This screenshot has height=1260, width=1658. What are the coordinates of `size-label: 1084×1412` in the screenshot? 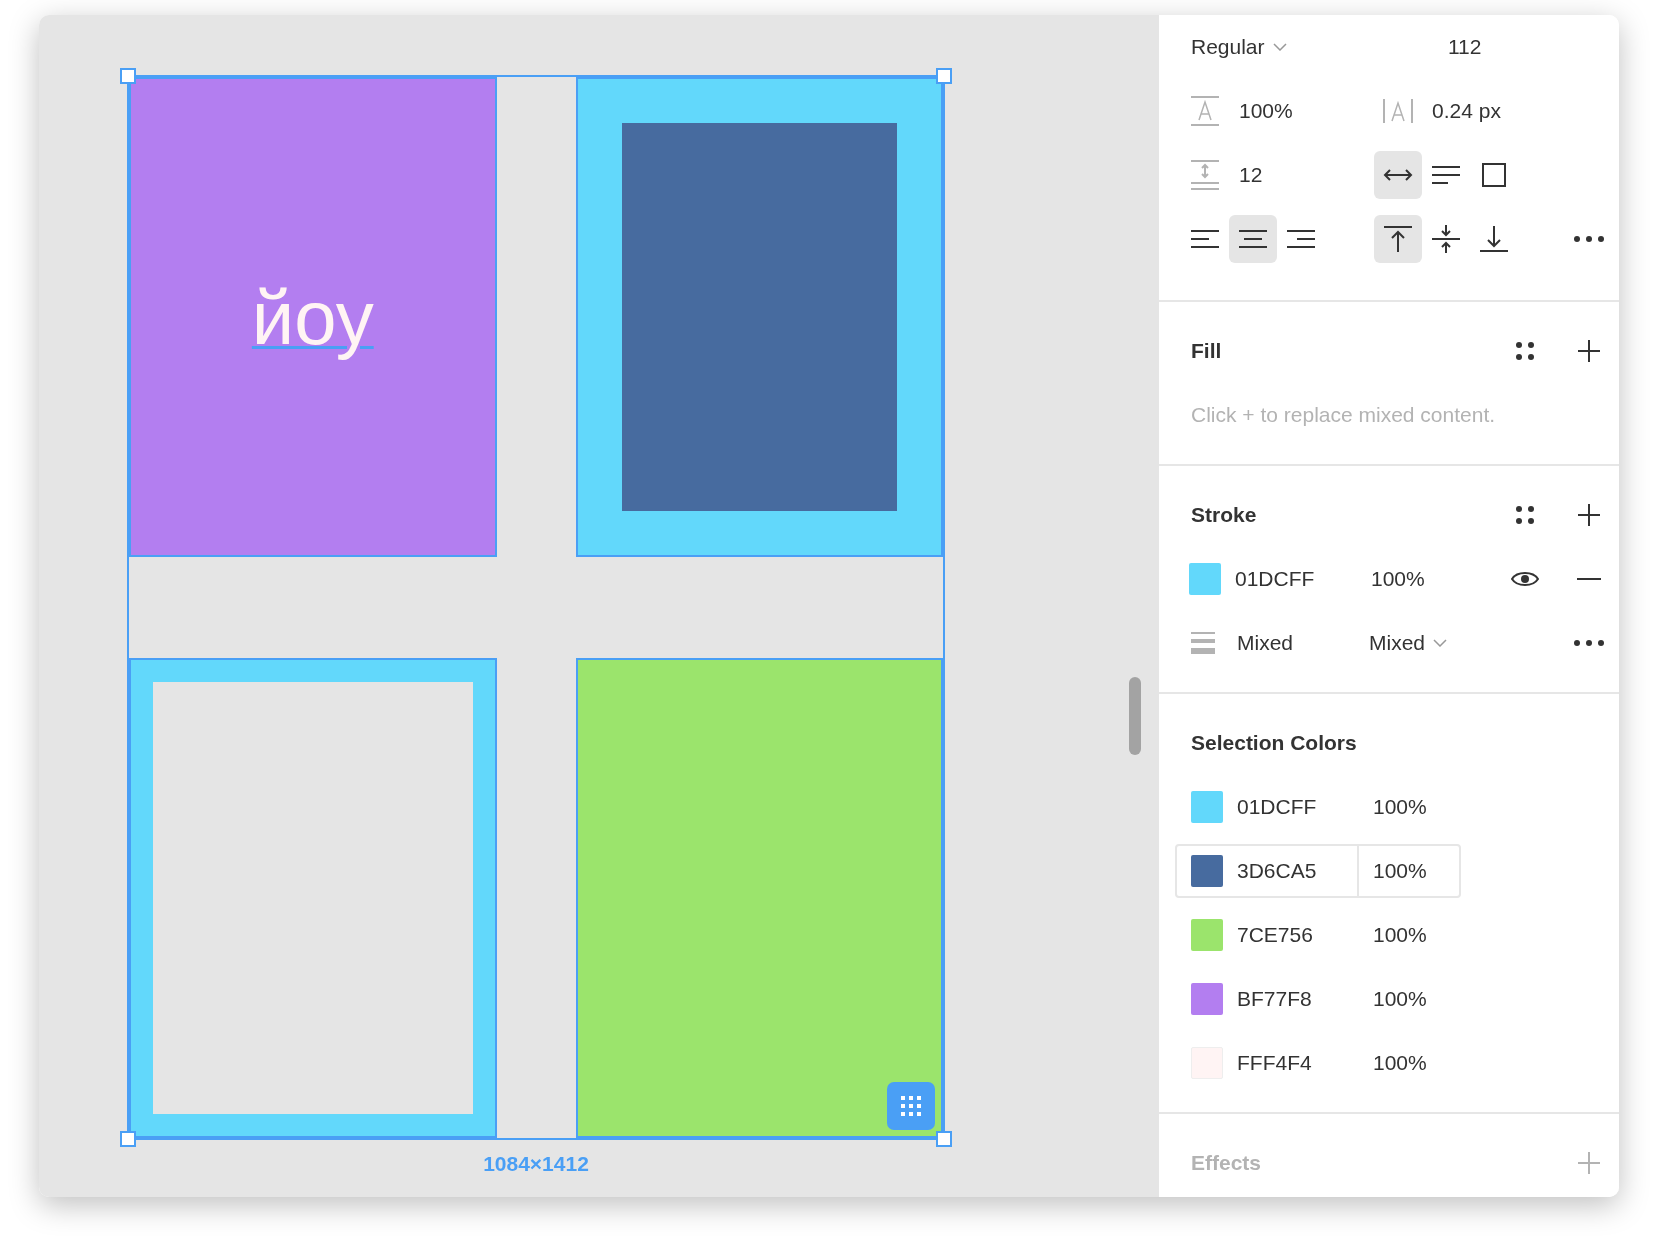 It's located at (536, 1164).